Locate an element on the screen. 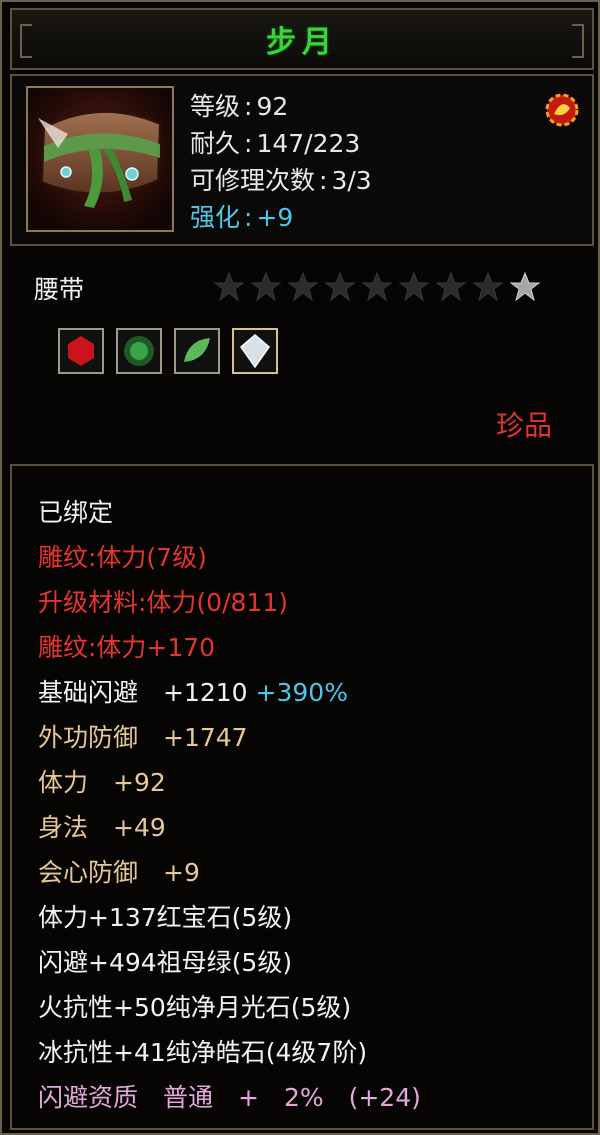 Image resolution: width=600 pixels, height=1135 pixels. repair-row: 可修理次数:3/3 is located at coordinates (281, 180).